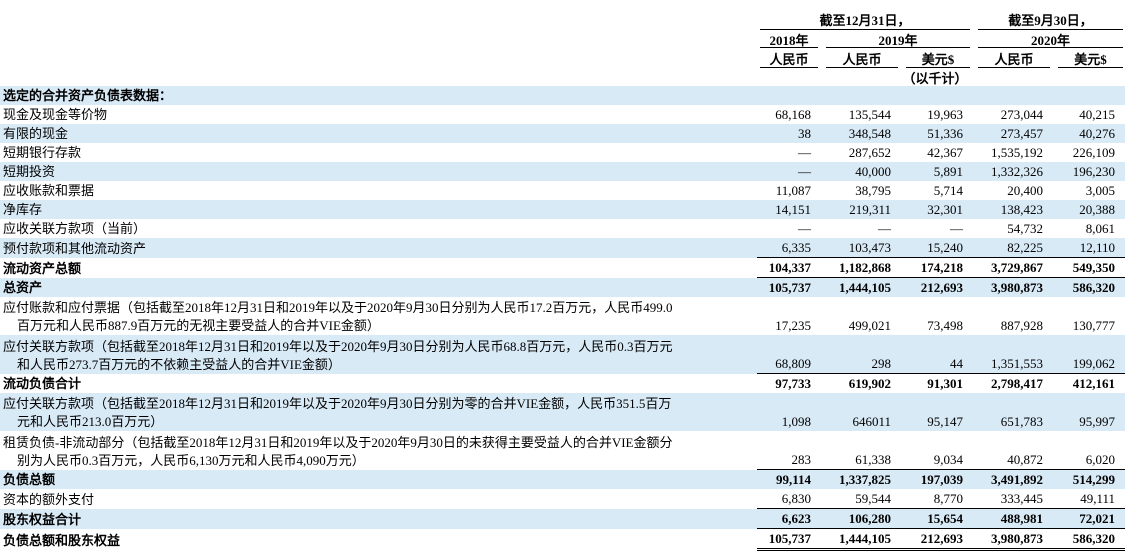 The image size is (1129, 560). What do you see at coordinates (1017, 152) in the screenshot?
I see `cell-value: 1,535,192` at bounding box center [1017, 152].